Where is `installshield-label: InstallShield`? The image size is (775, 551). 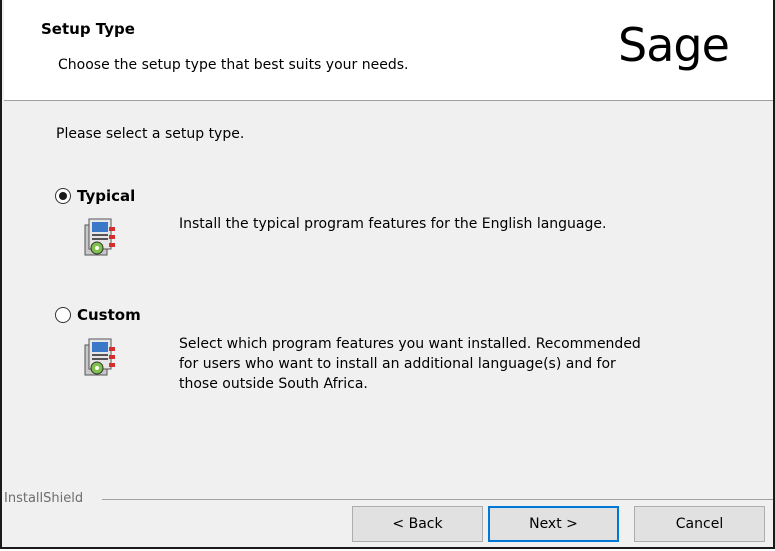
installshield-label: InstallShield is located at coordinates (46, 498).